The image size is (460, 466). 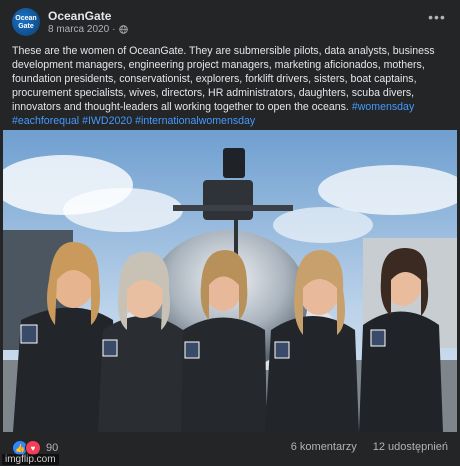 What do you see at coordinates (410, 447) in the screenshot?
I see `shares-count: 12 udostępnień` at bounding box center [410, 447].